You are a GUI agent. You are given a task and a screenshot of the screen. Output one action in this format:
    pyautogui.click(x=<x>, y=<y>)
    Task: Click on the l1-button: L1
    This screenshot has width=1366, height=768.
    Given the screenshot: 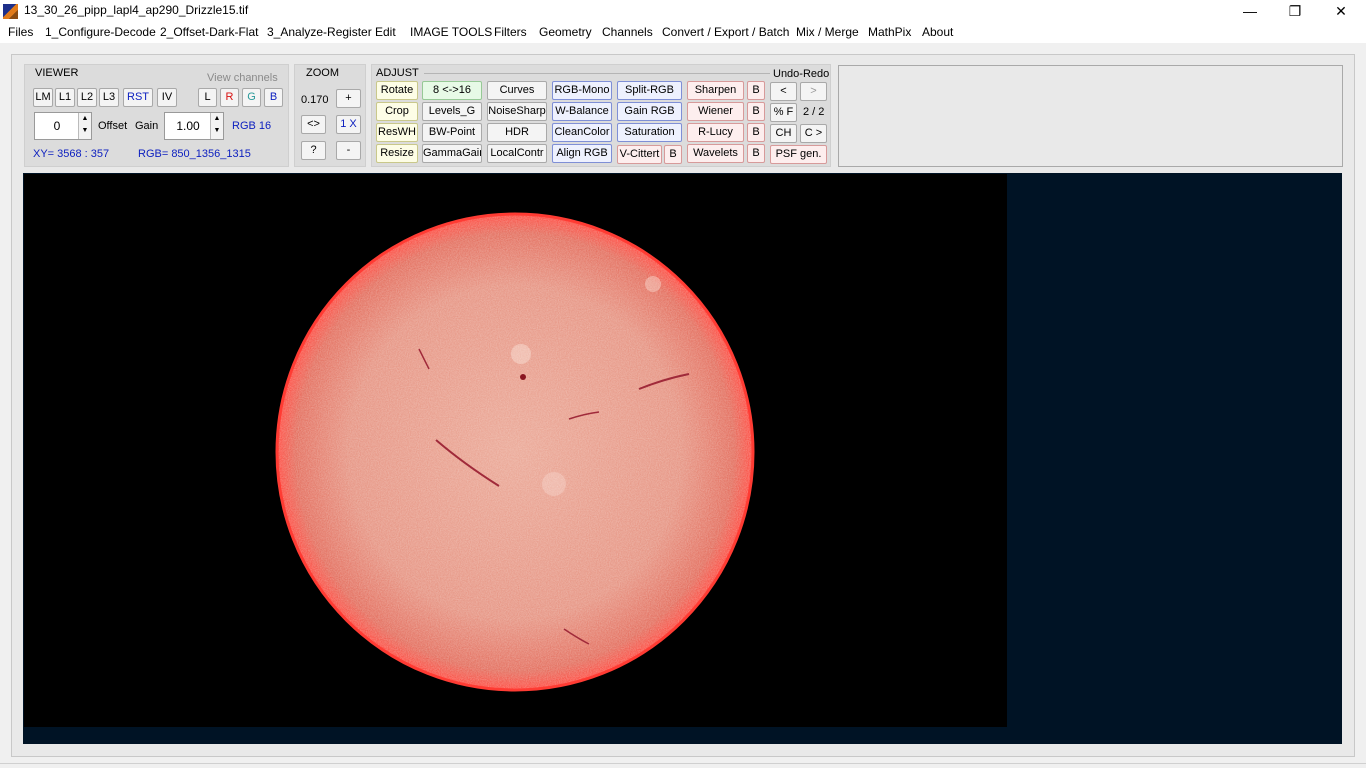 What is the action you would take?
    pyautogui.click(x=65, y=97)
    